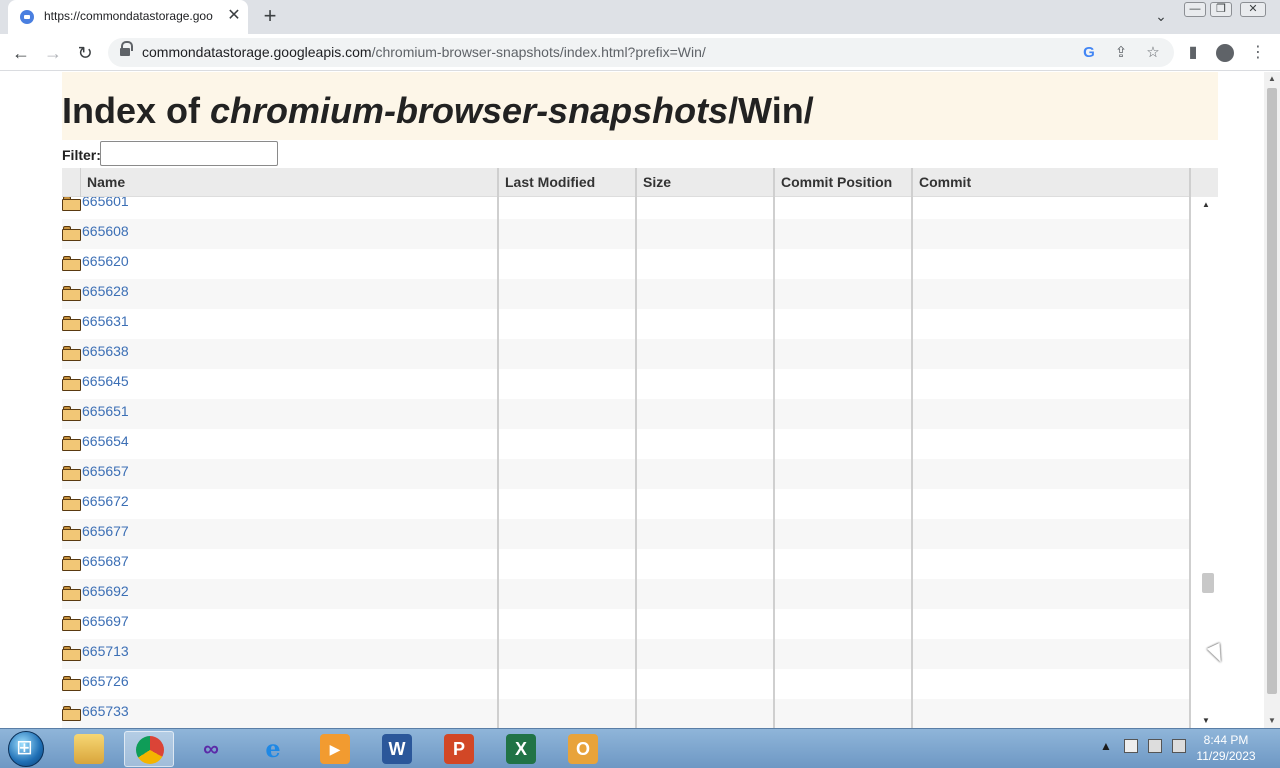 This screenshot has height=768, width=1280. What do you see at coordinates (105, 291) in the screenshot?
I see `folder-link: 665628` at bounding box center [105, 291].